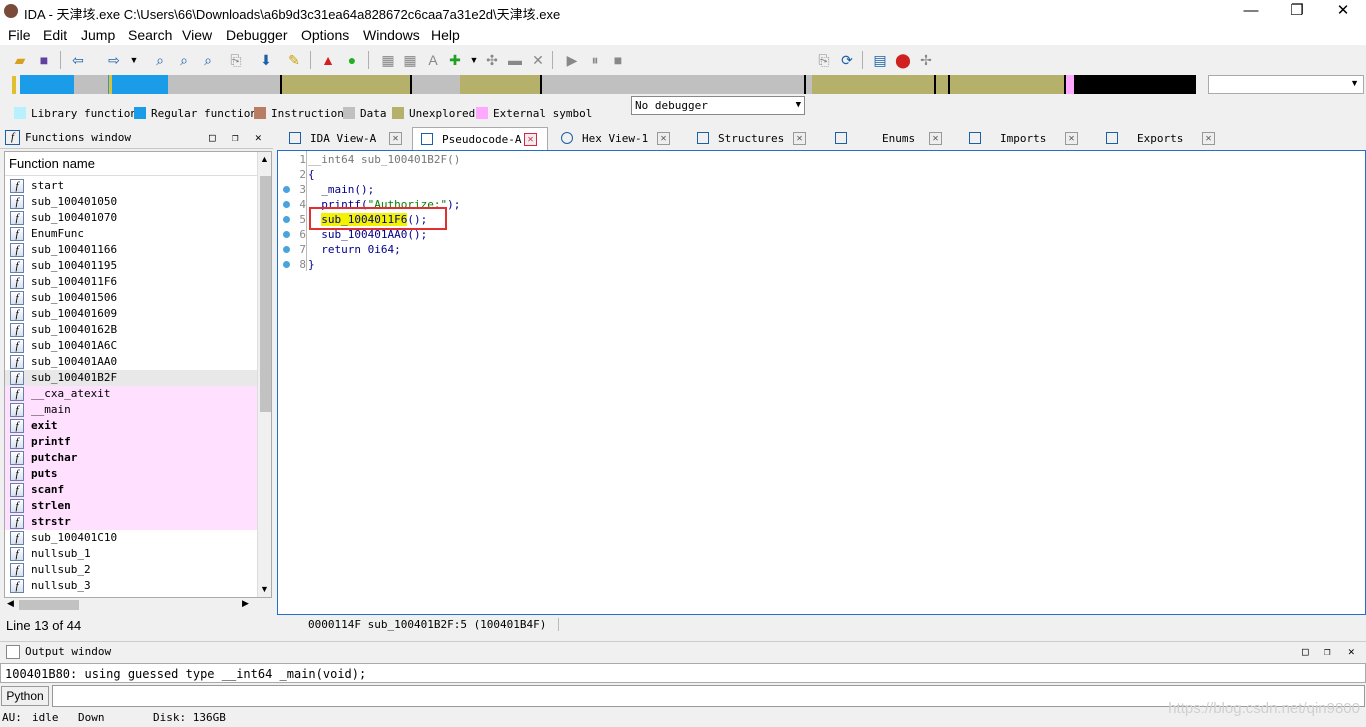 This screenshot has width=1366, height=727. What do you see at coordinates (538, 60) in the screenshot?
I see `delete-icon: ✕` at bounding box center [538, 60].